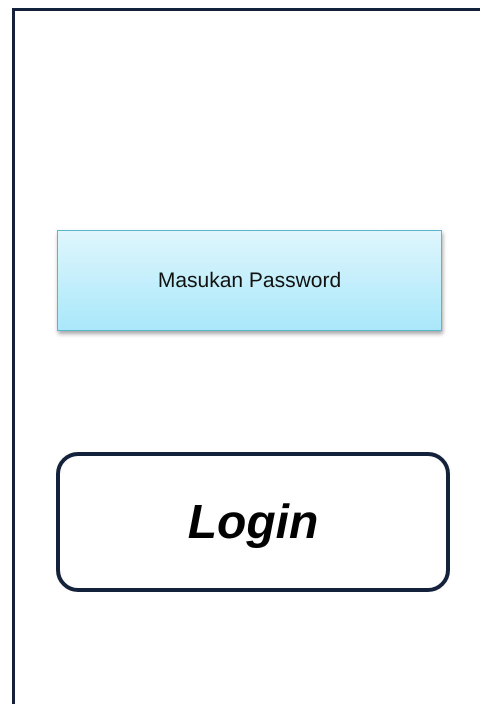 This screenshot has height=704, width=480. Describe the element at coordinates (249, 280) in the screenshot. I see `password-field: Masukan Password` at that location.